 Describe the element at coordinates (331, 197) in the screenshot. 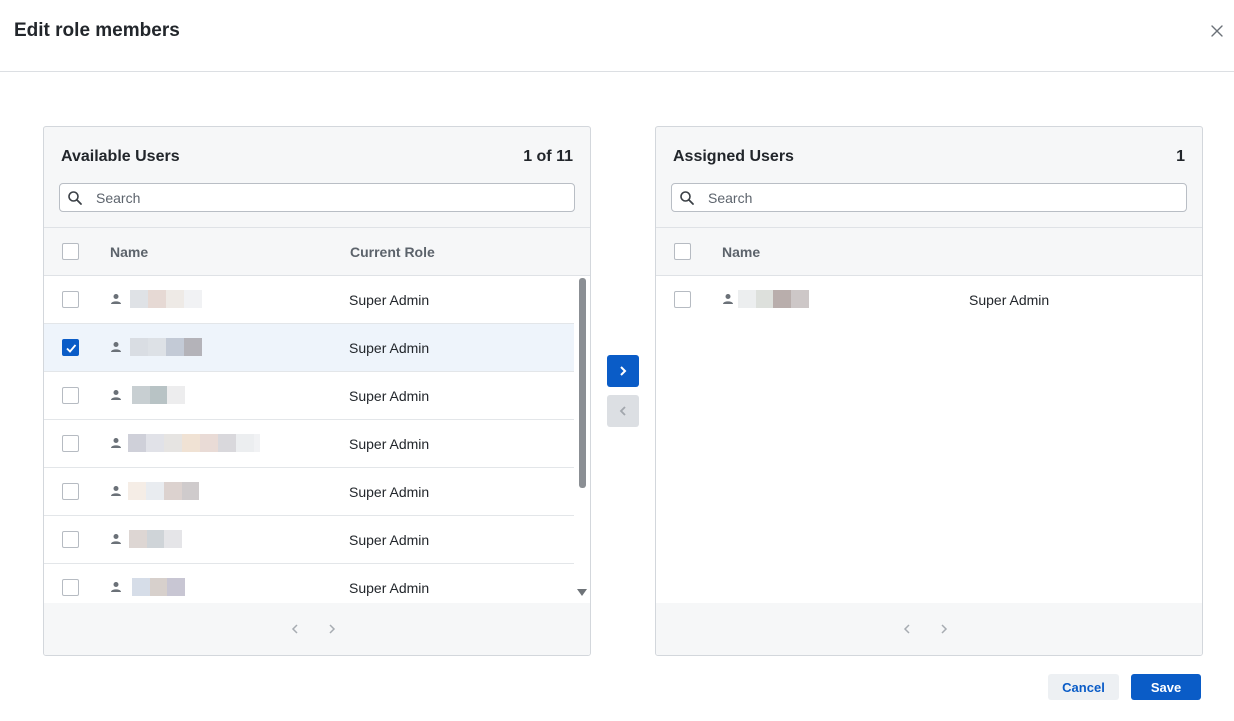

I see `available-search-input` at that location.